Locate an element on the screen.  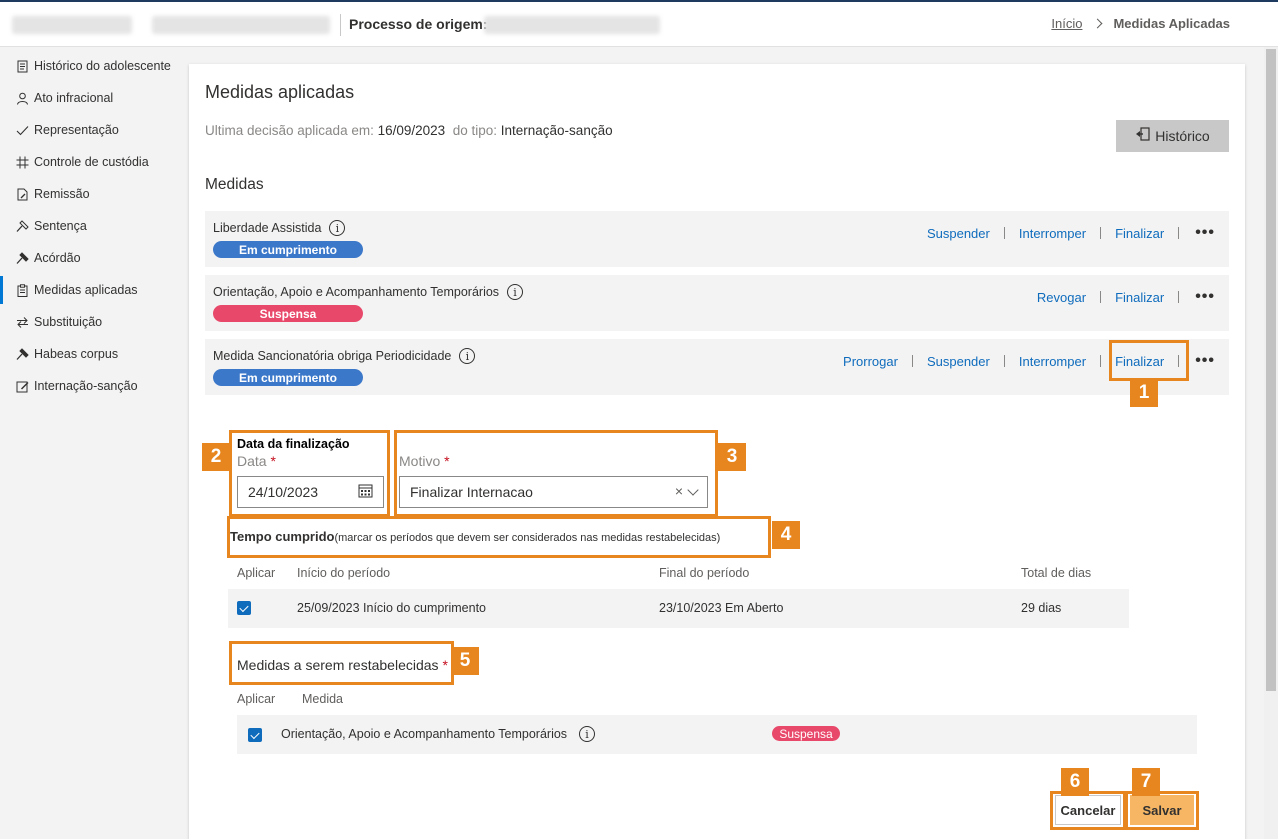
page-title: Medidas aplicadas is located at coordinates (280, 92).